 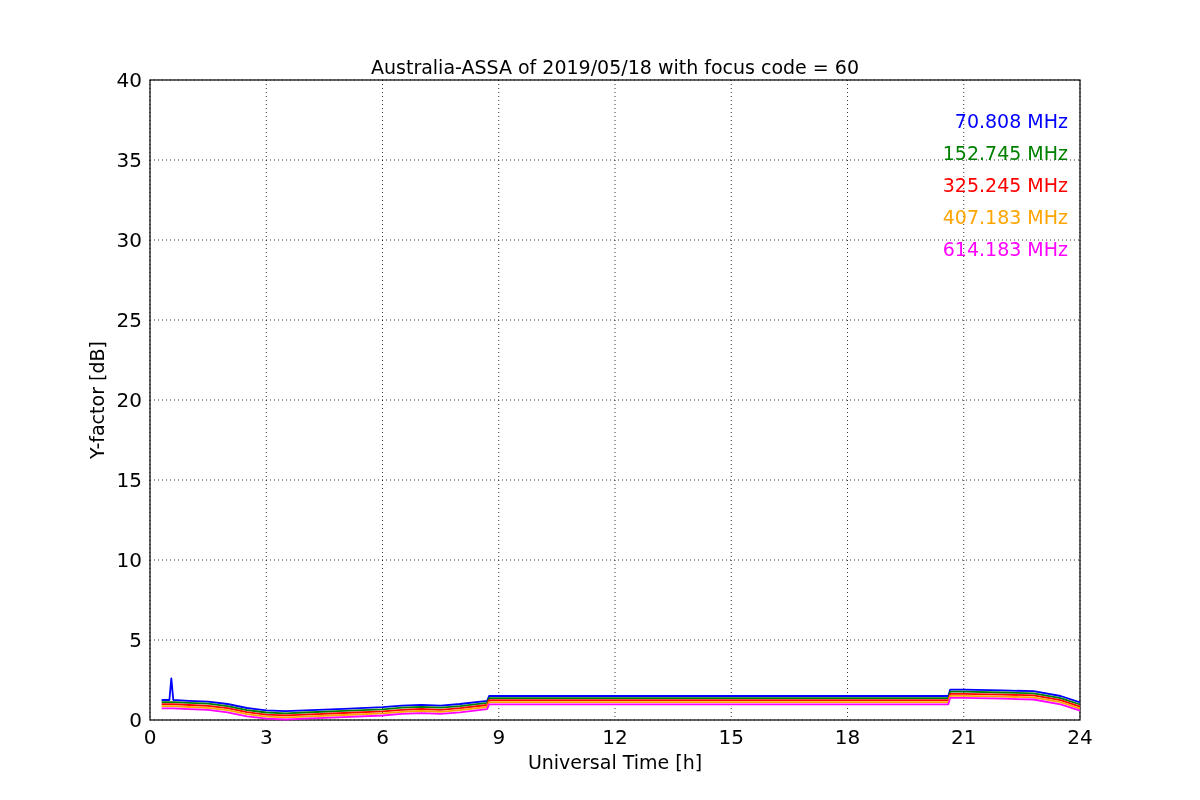 I want to click on legend-label: 614.183 MHz, so click(x=1005, y=249).